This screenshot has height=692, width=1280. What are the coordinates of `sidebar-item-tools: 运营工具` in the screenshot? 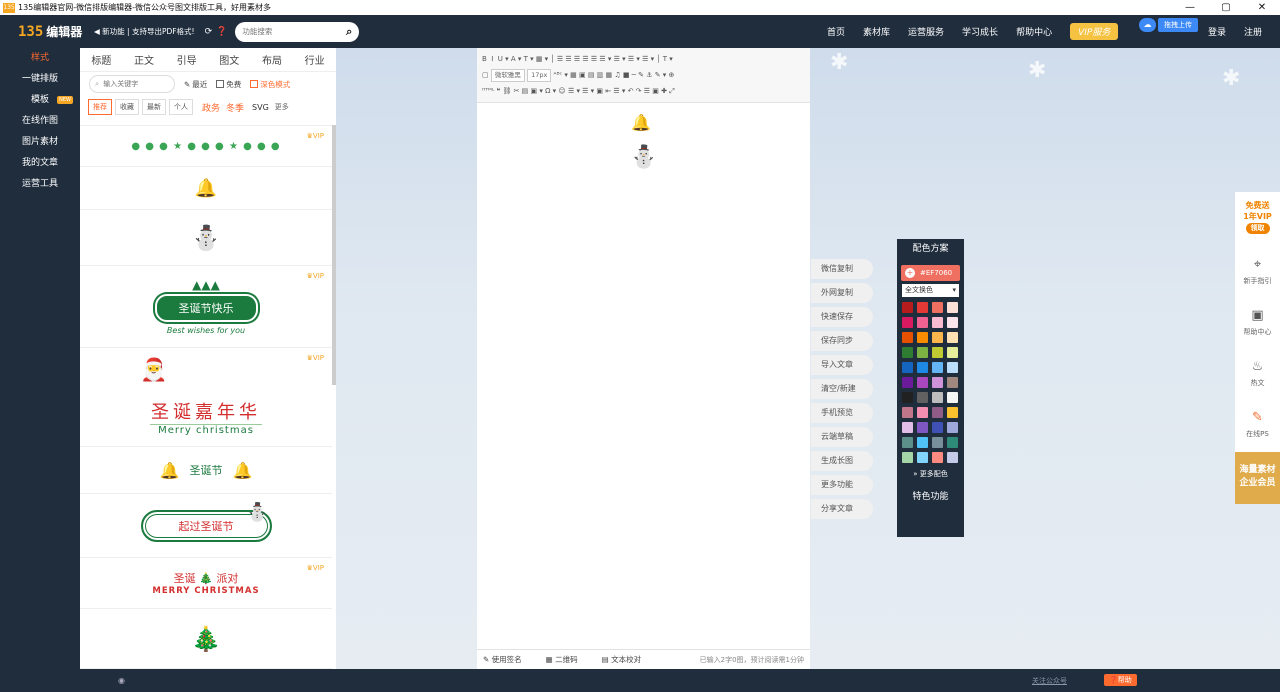 It's located at (40, 184).